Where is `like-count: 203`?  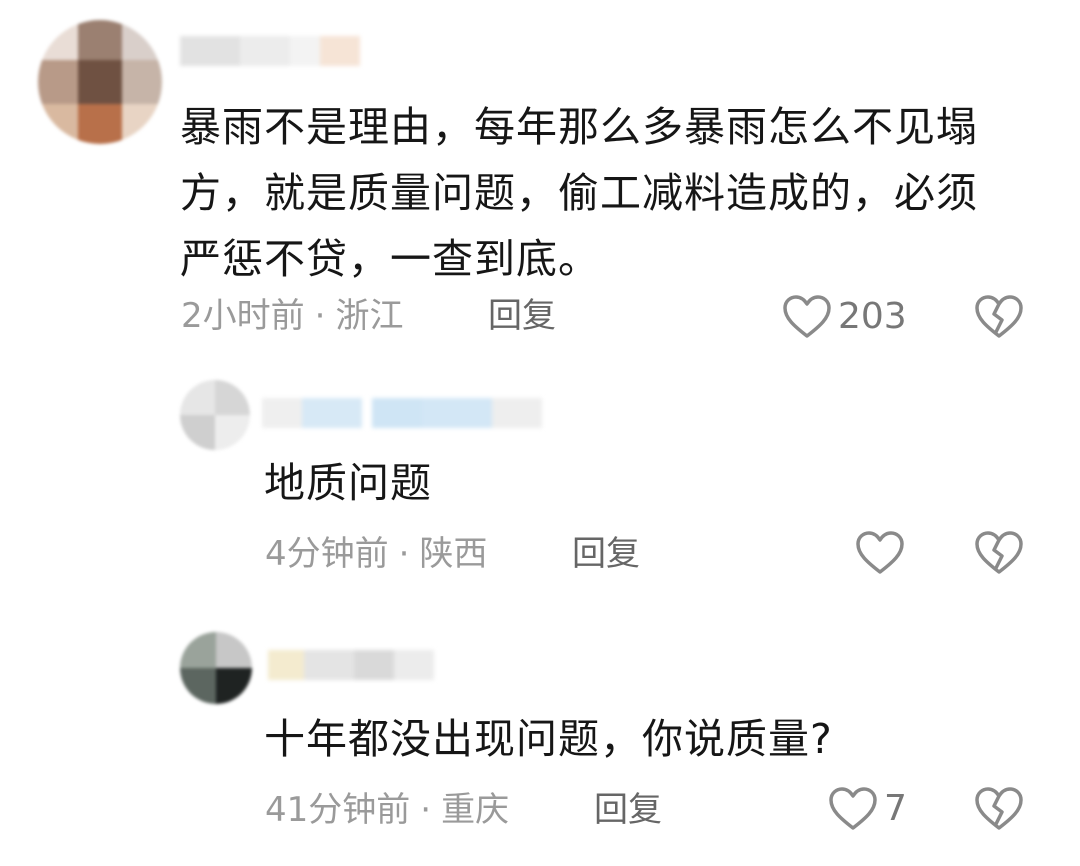 like-count: 203 is located at coordinates (872, 316).